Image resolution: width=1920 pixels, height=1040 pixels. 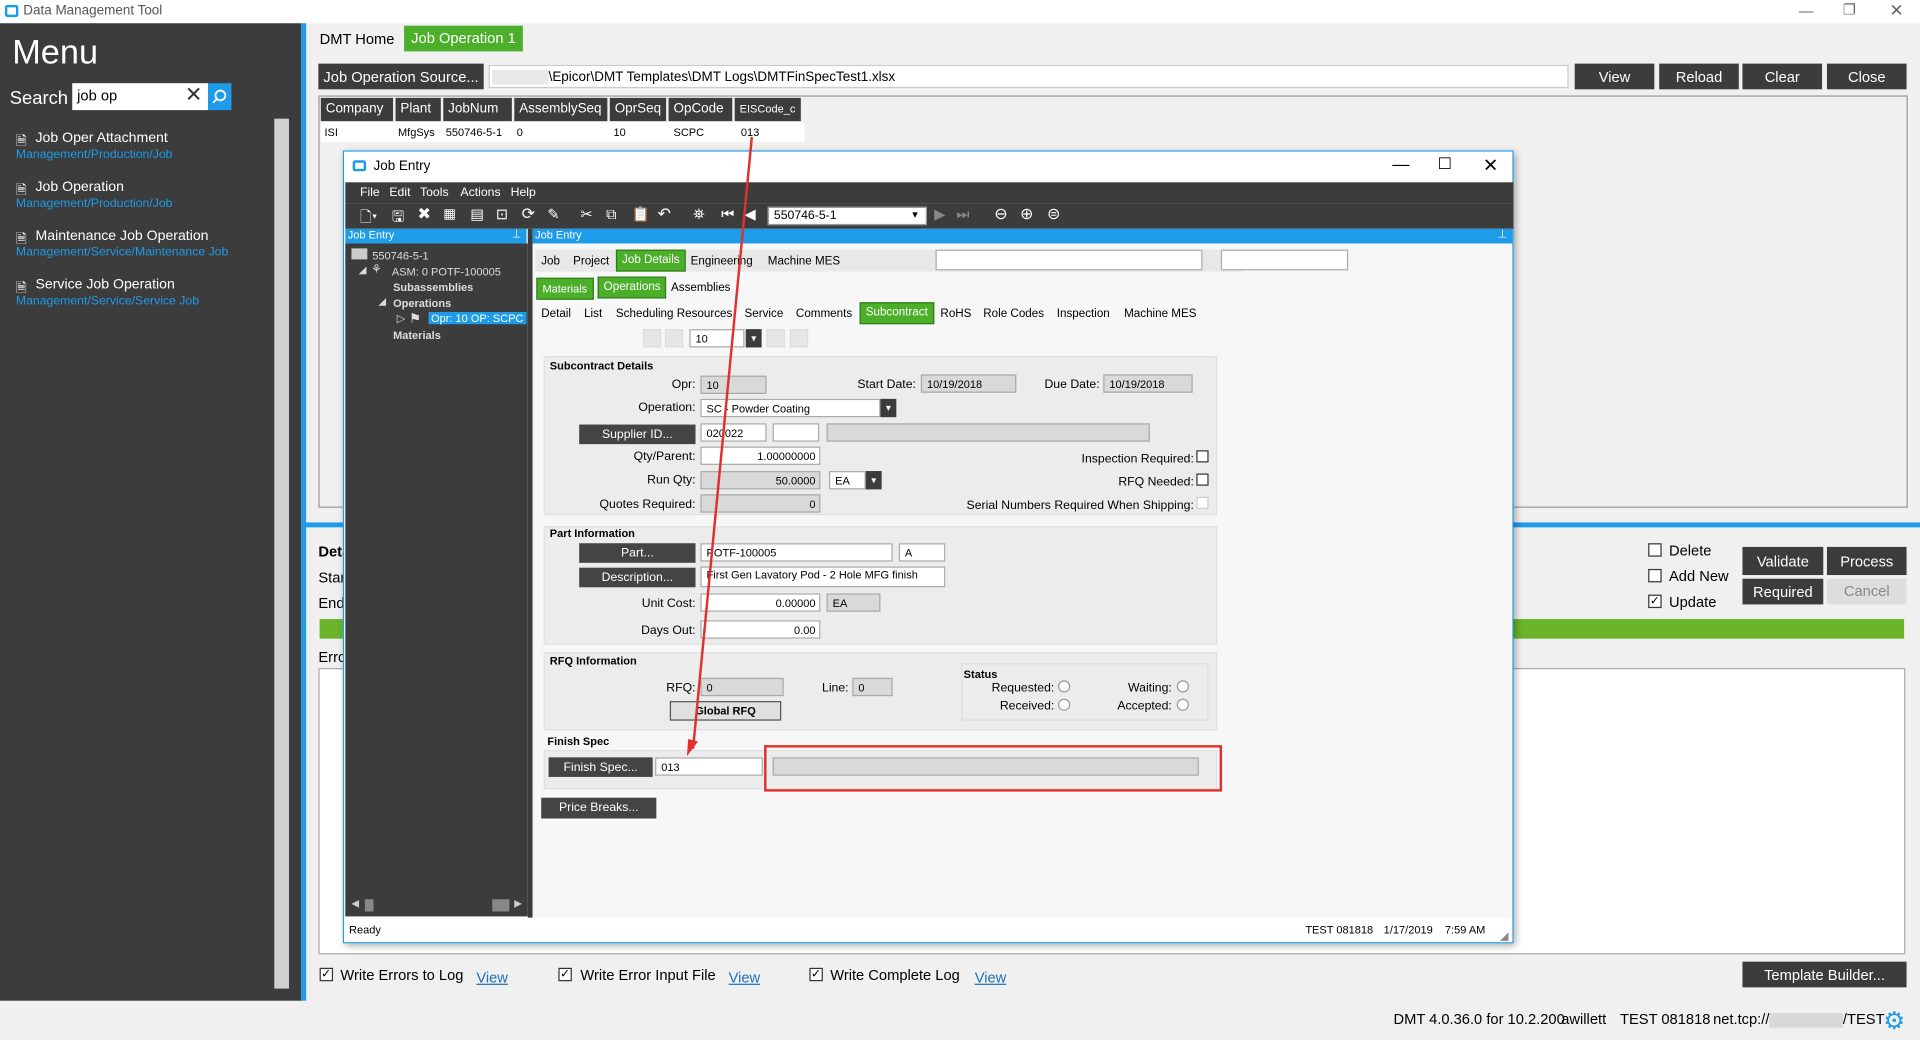 What do you see at coordinates (720, 446) in the screenshot?
I see `annotation-arrow` at bounding box center [720, 446].